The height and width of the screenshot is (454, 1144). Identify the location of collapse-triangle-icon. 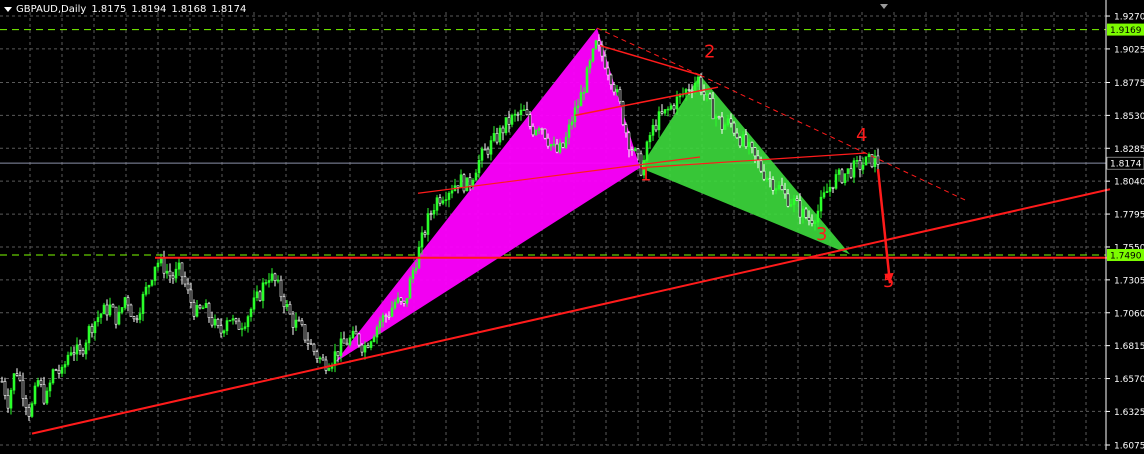
(8, 9).